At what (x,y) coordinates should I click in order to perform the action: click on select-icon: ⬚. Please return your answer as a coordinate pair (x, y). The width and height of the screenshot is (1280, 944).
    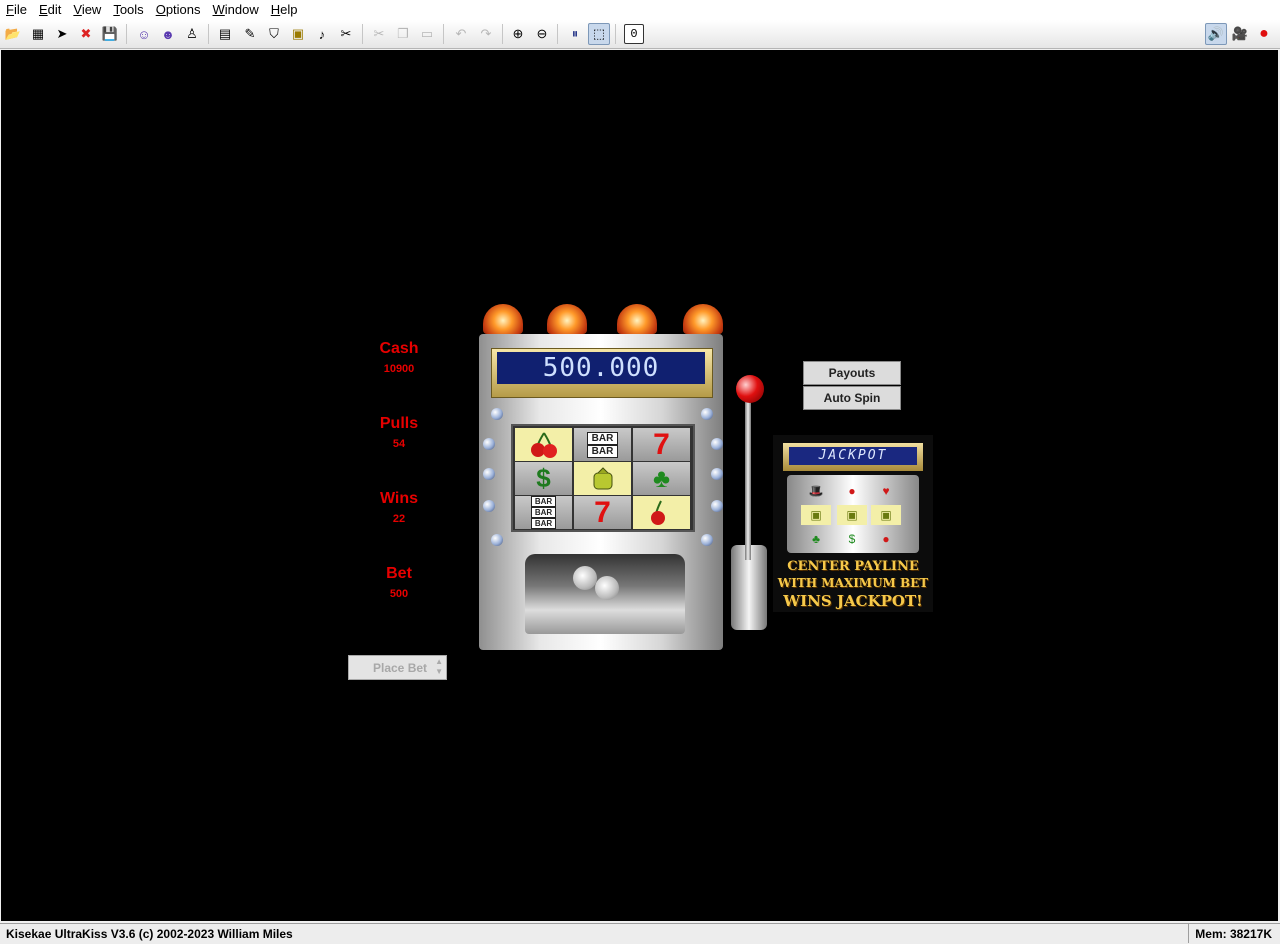
    Looking at the image, I should click on (599, 34).